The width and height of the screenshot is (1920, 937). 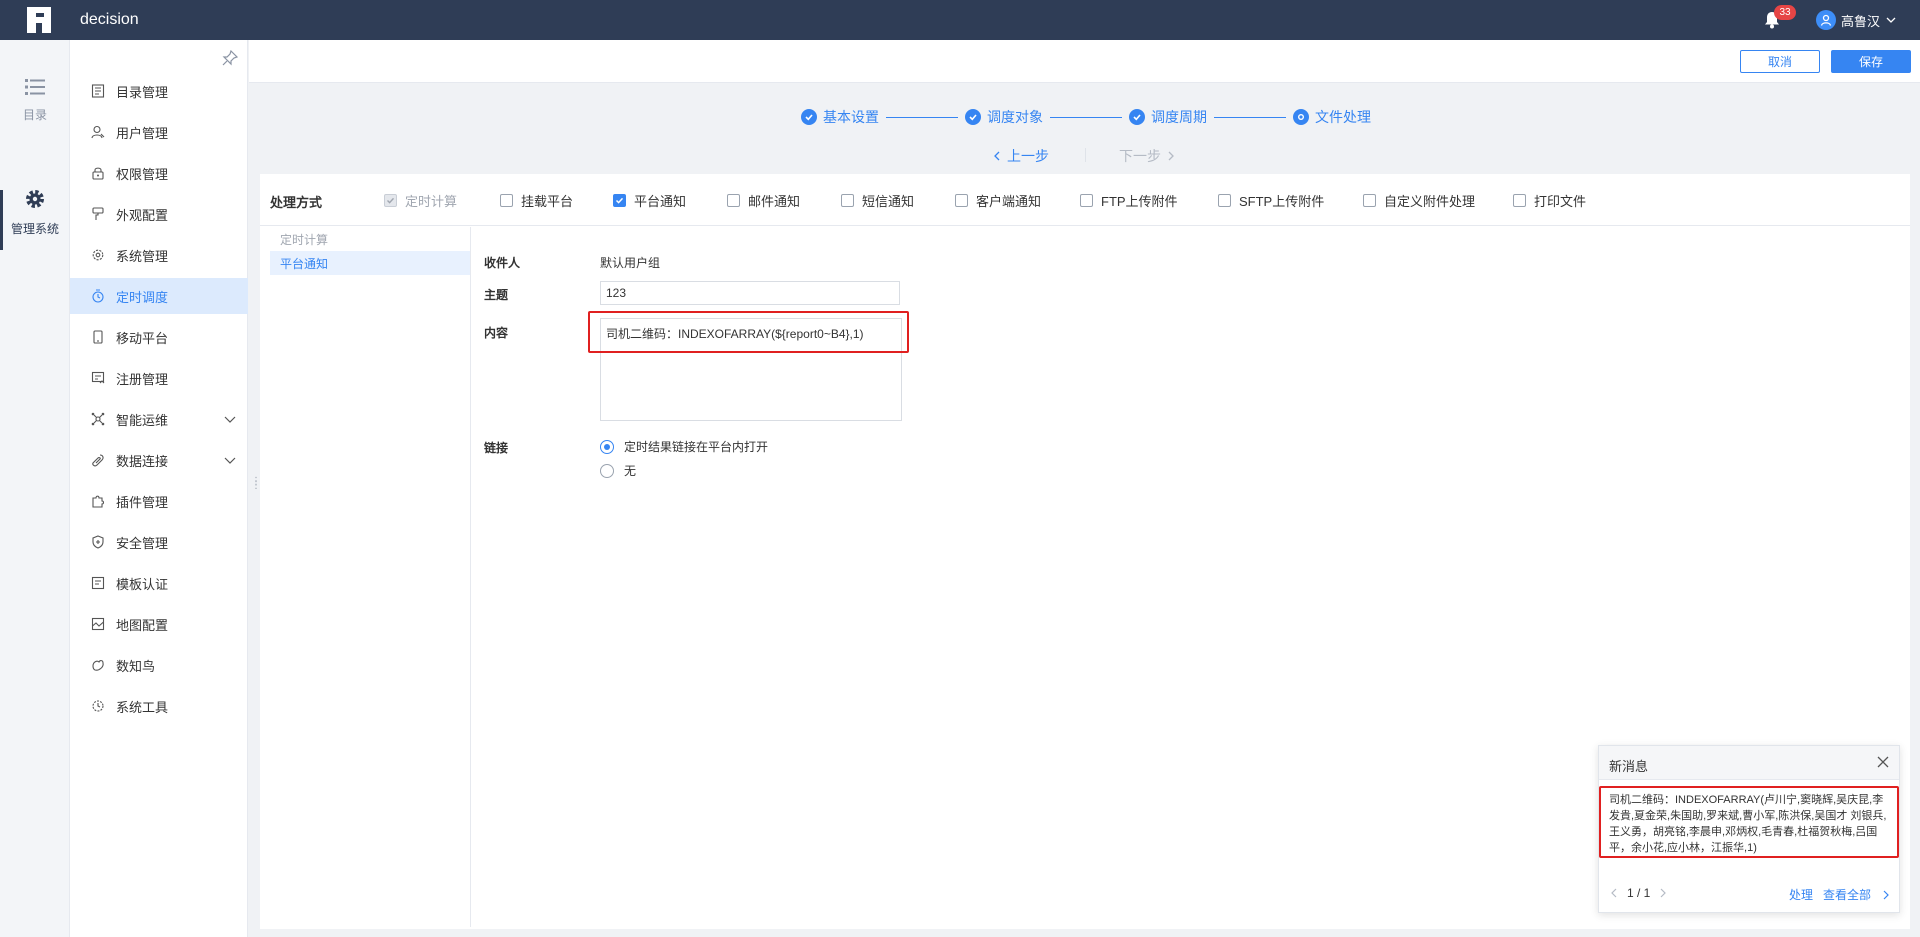 I want to click on next-step-button: 下一步, so click(x=1148, y=156).